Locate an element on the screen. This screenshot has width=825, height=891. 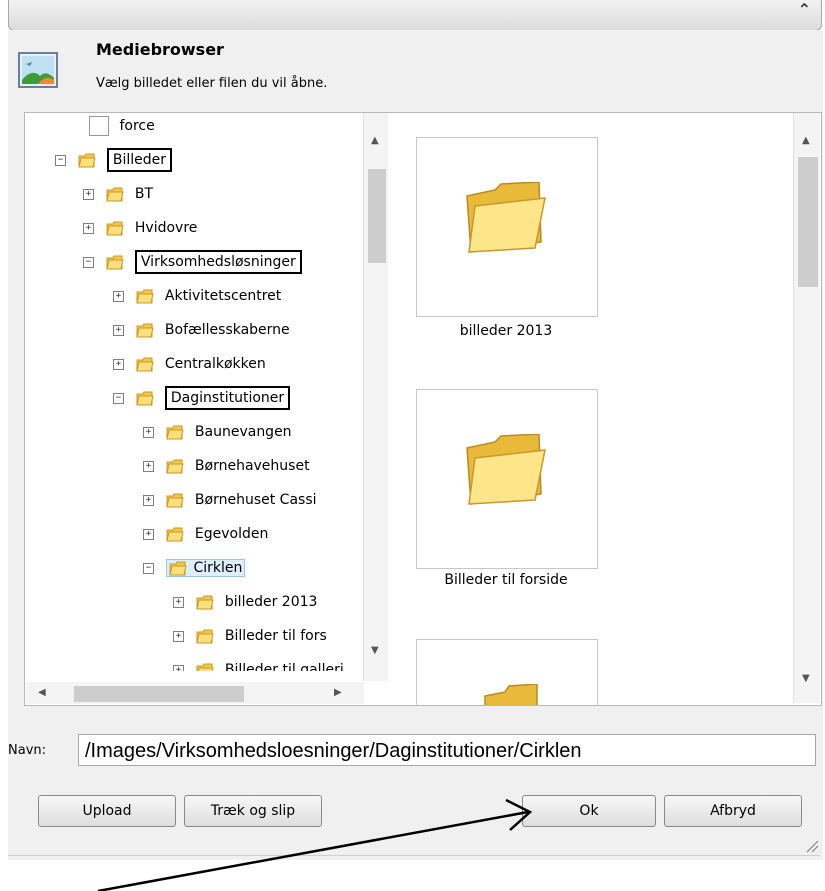
tree-node-virksomhedslosninger: − Virksomhedsløsninger is located at coordinates (192, 262).